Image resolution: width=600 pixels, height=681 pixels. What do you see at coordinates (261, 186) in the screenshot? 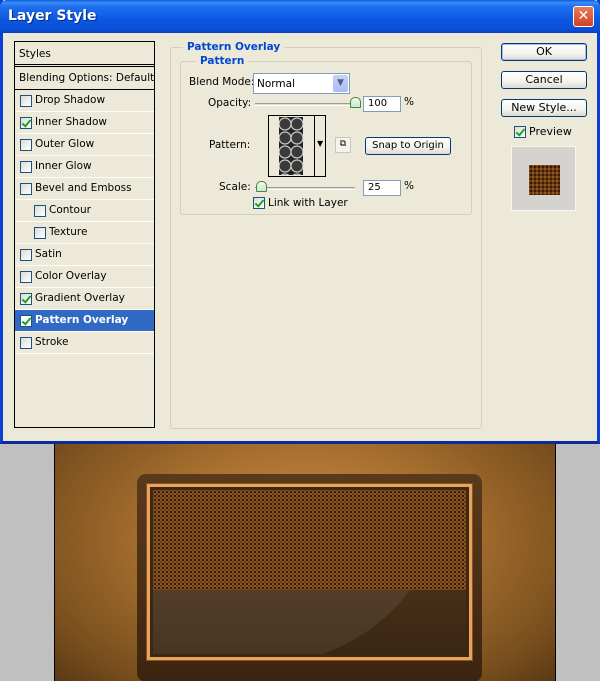
I see `scale-slider-thumb` at bounding box center [261, 186].